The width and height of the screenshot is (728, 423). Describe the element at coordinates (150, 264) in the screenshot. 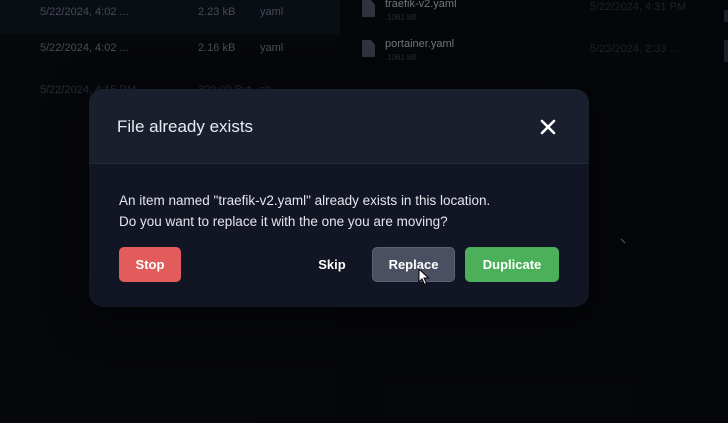

I see `stop-button: Stop` at that location.